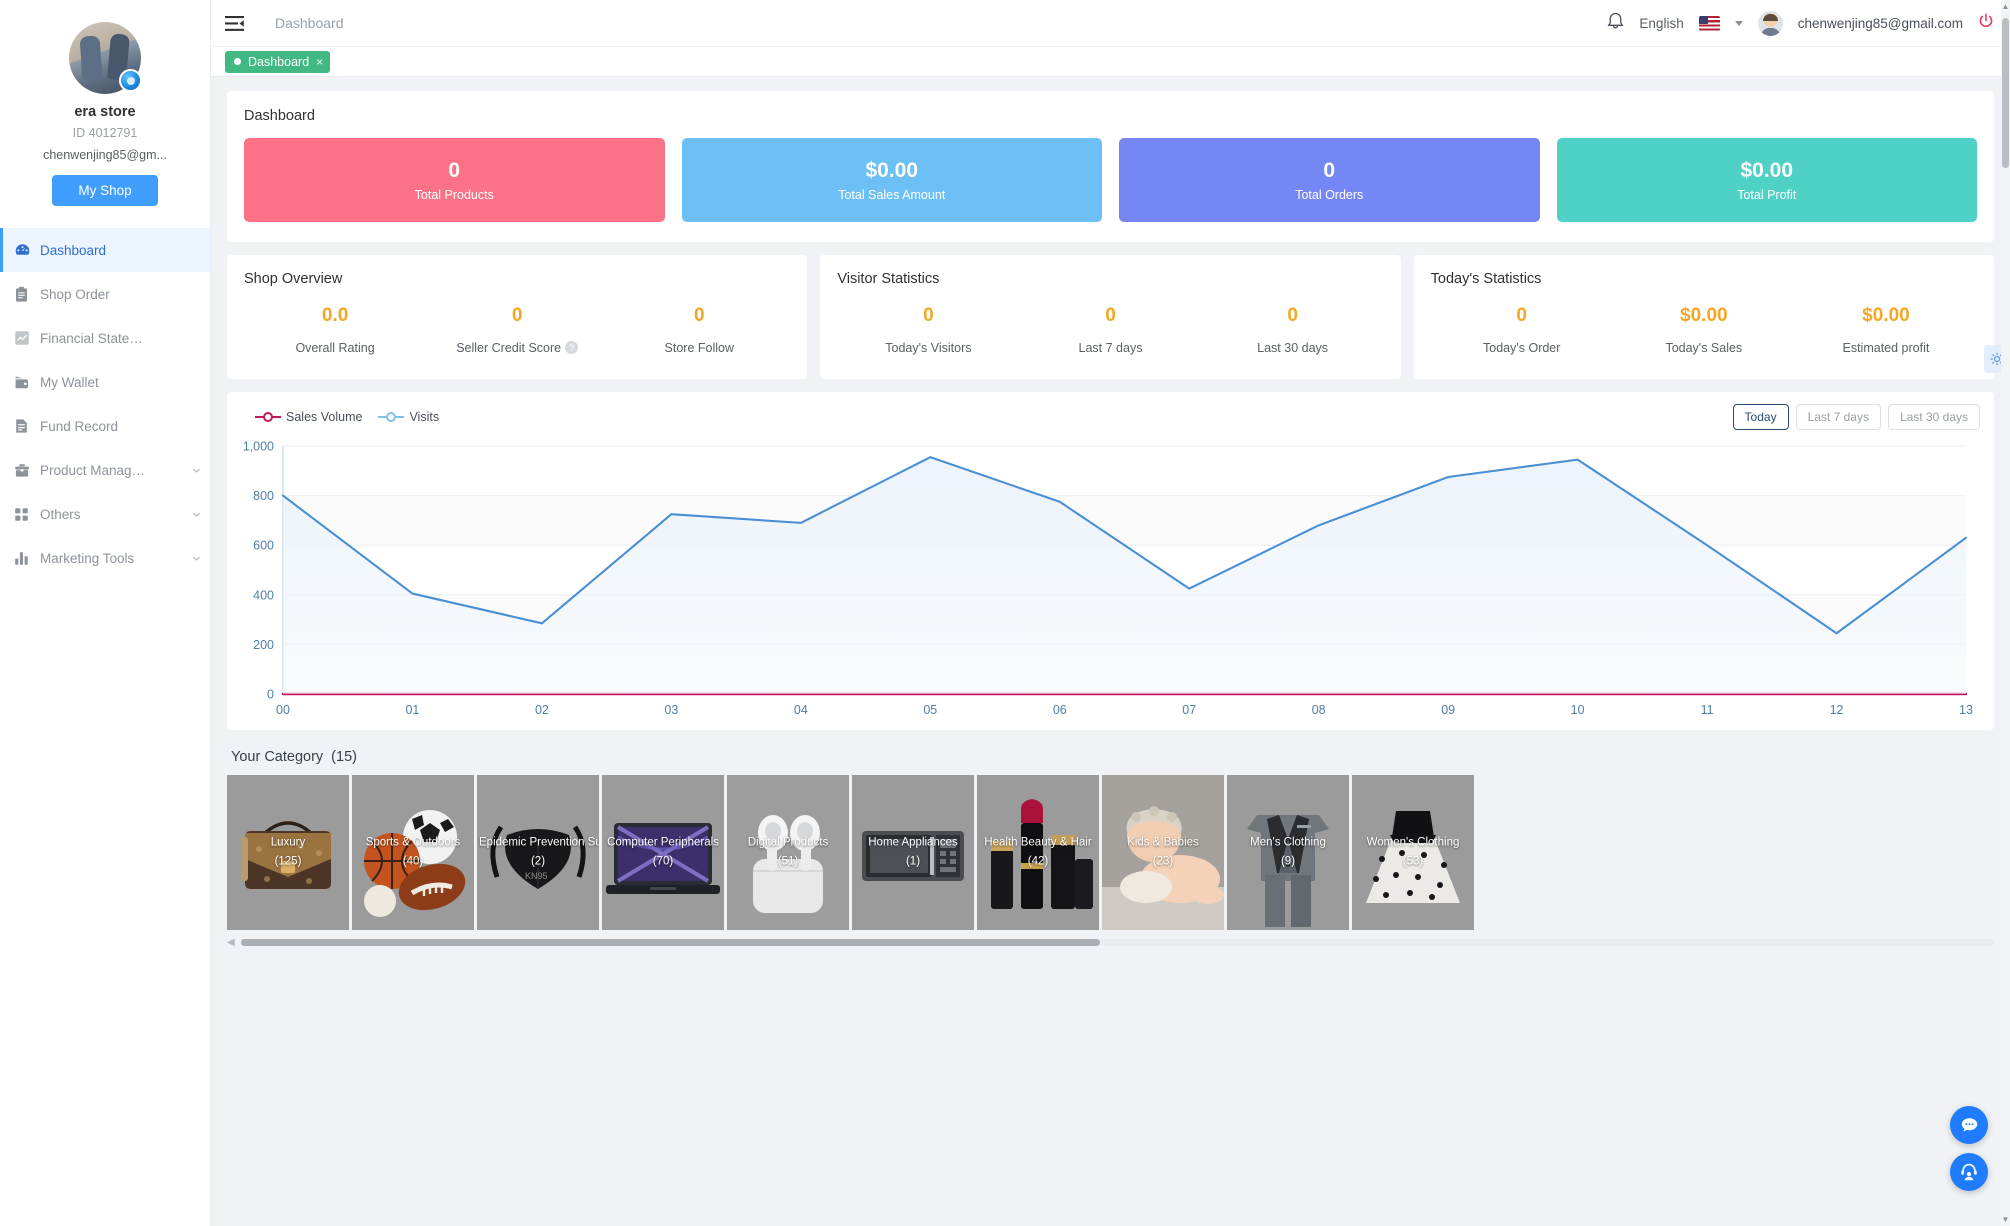  I want to click on category-caption: Digital Products (51), so click(788, 852).